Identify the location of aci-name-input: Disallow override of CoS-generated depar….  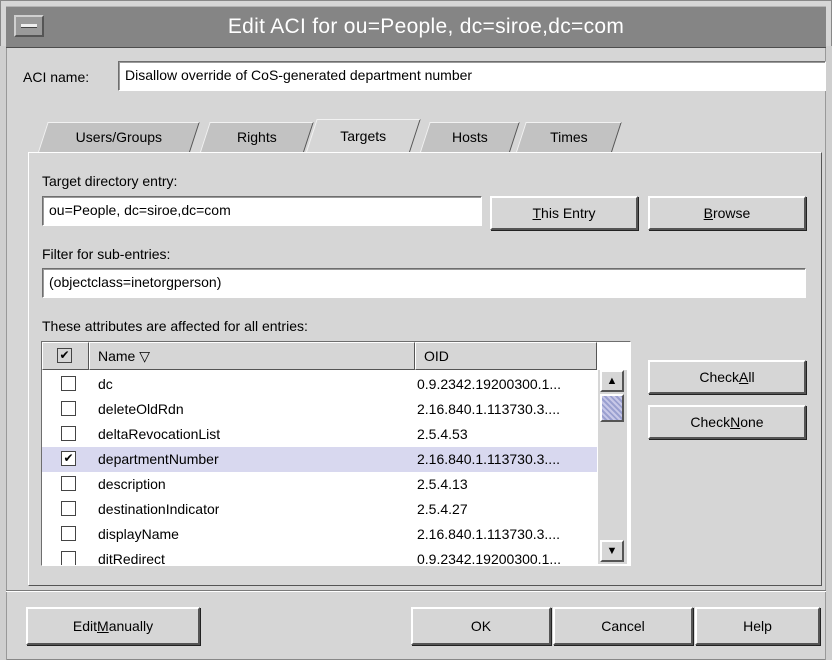
(472, 76).